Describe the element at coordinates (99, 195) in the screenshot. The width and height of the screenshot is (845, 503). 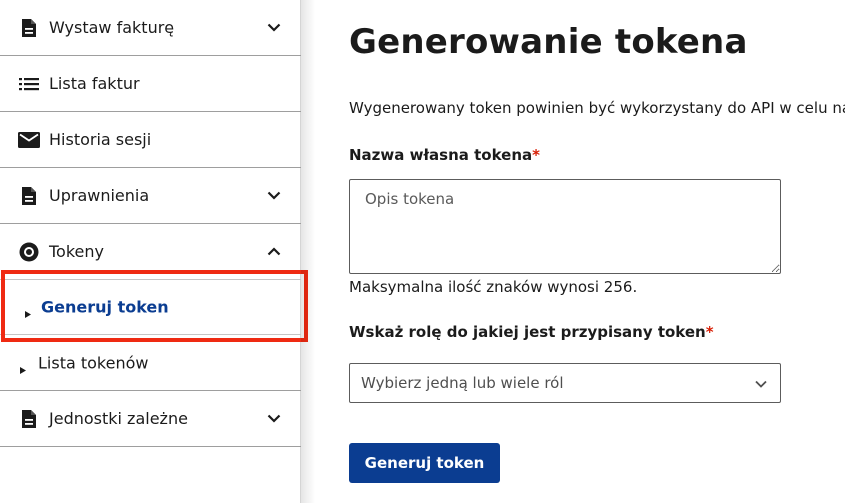
I see `sidebar-item-label: Uprawnienia` at that location.